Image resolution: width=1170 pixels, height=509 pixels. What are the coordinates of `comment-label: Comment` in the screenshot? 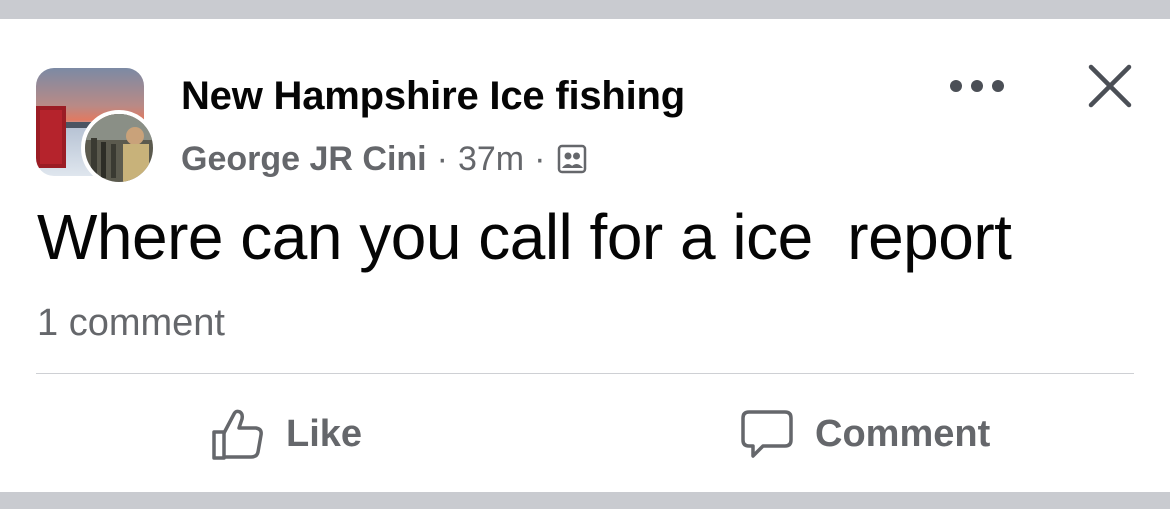 It's located at (903, 433).